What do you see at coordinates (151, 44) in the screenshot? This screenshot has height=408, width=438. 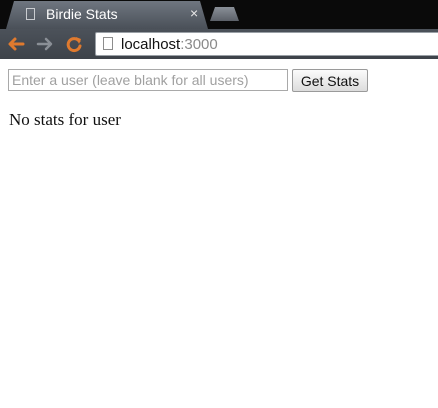 I see `address-host: localhost` at bounding box center [151, 44].